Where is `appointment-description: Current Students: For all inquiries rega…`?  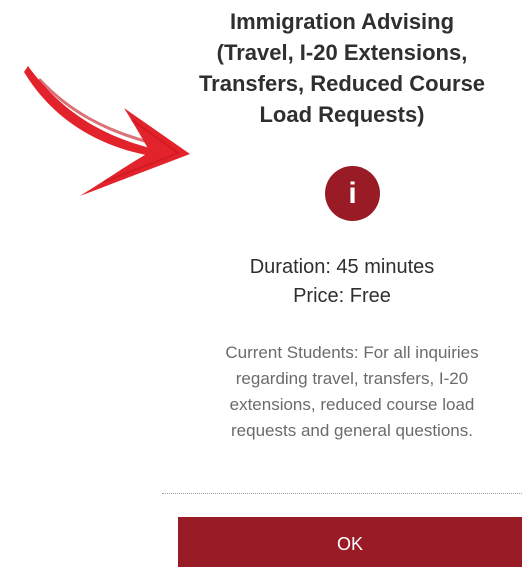
appointment-description: Current Students: For all inquiries rega… is located at coordinates (352, 391).